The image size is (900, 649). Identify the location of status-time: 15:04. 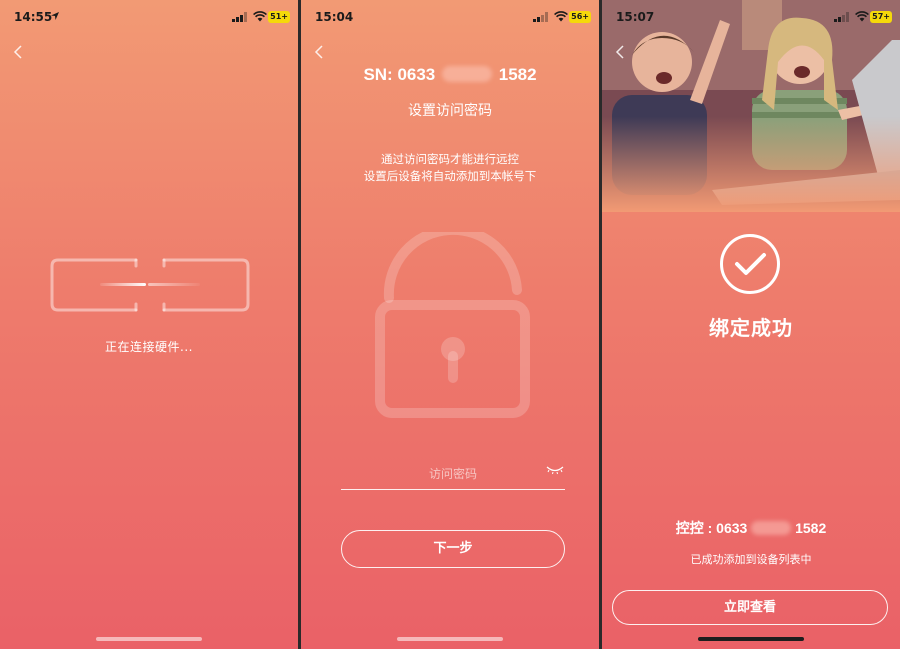
(334, 17).